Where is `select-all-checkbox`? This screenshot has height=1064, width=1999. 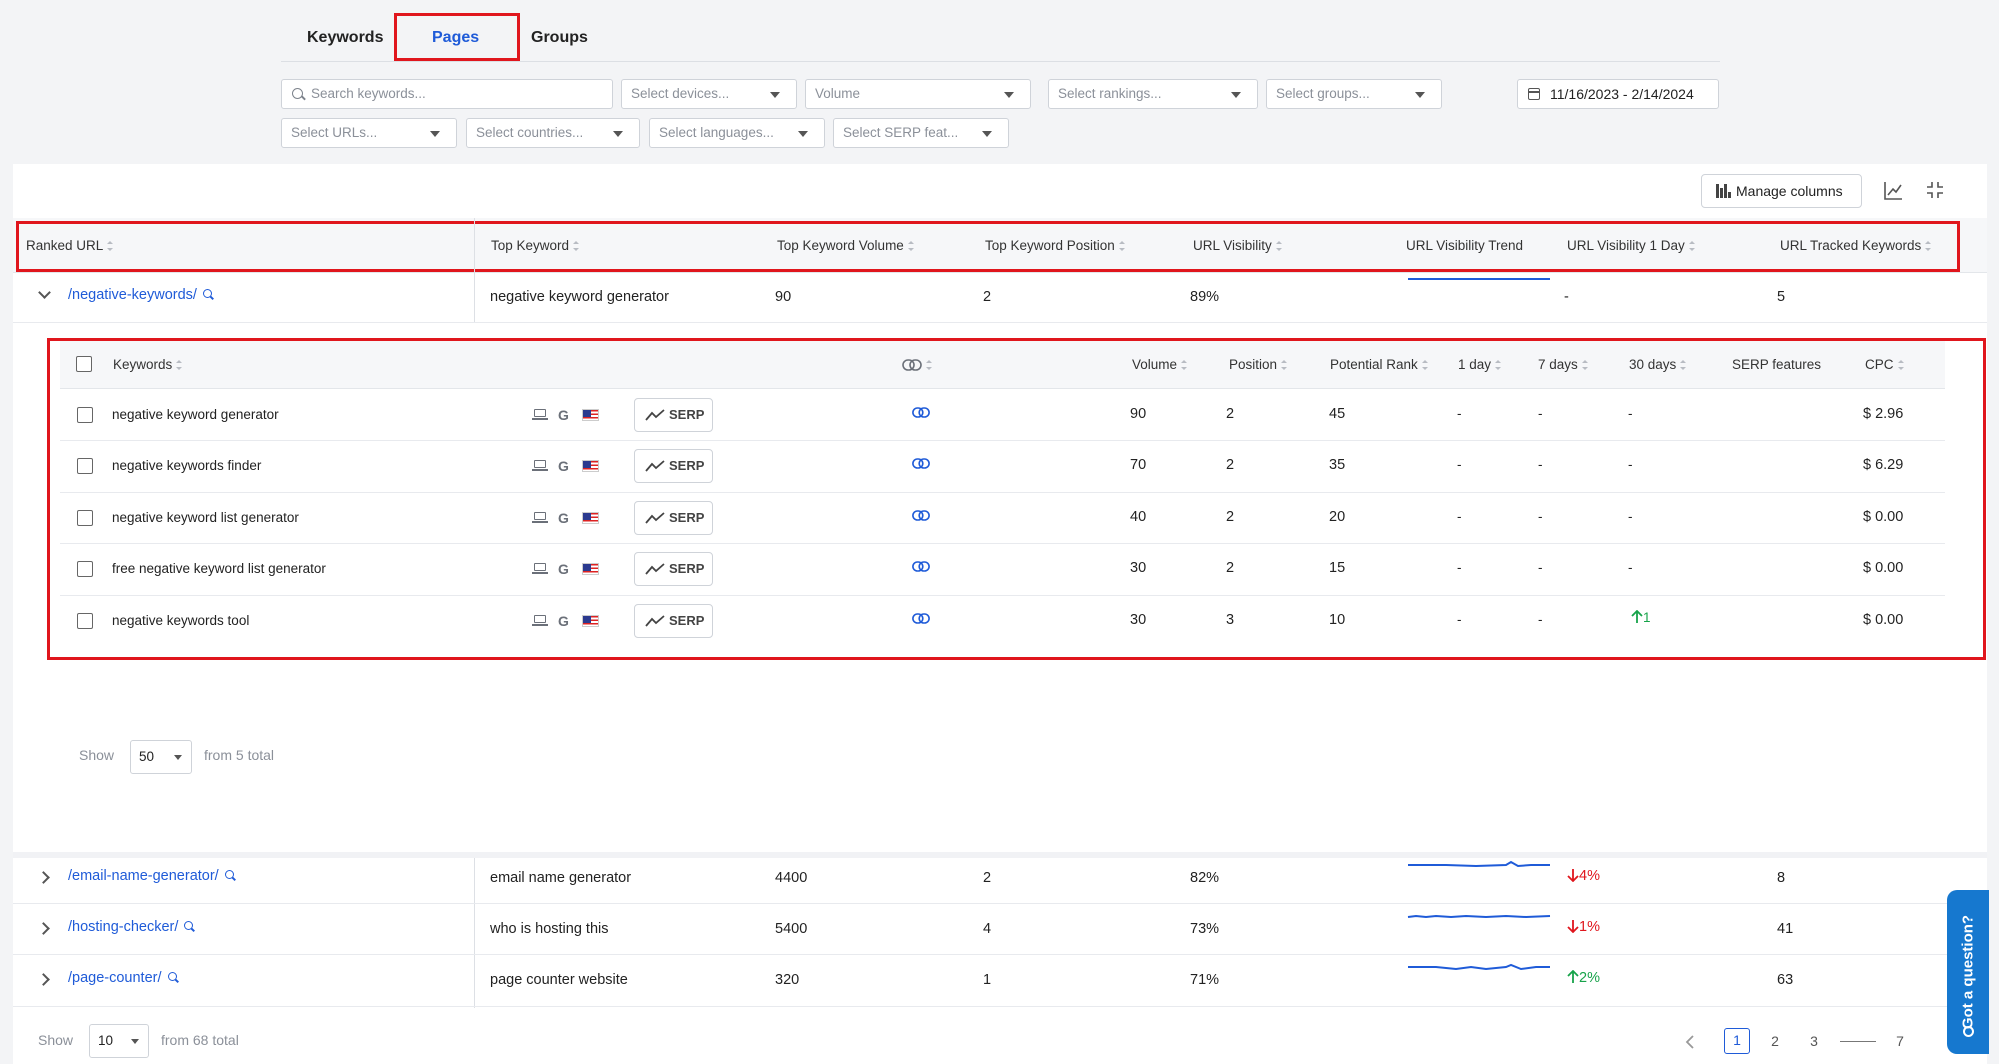 select-all-checkbox is located at coordinates (84, 364).